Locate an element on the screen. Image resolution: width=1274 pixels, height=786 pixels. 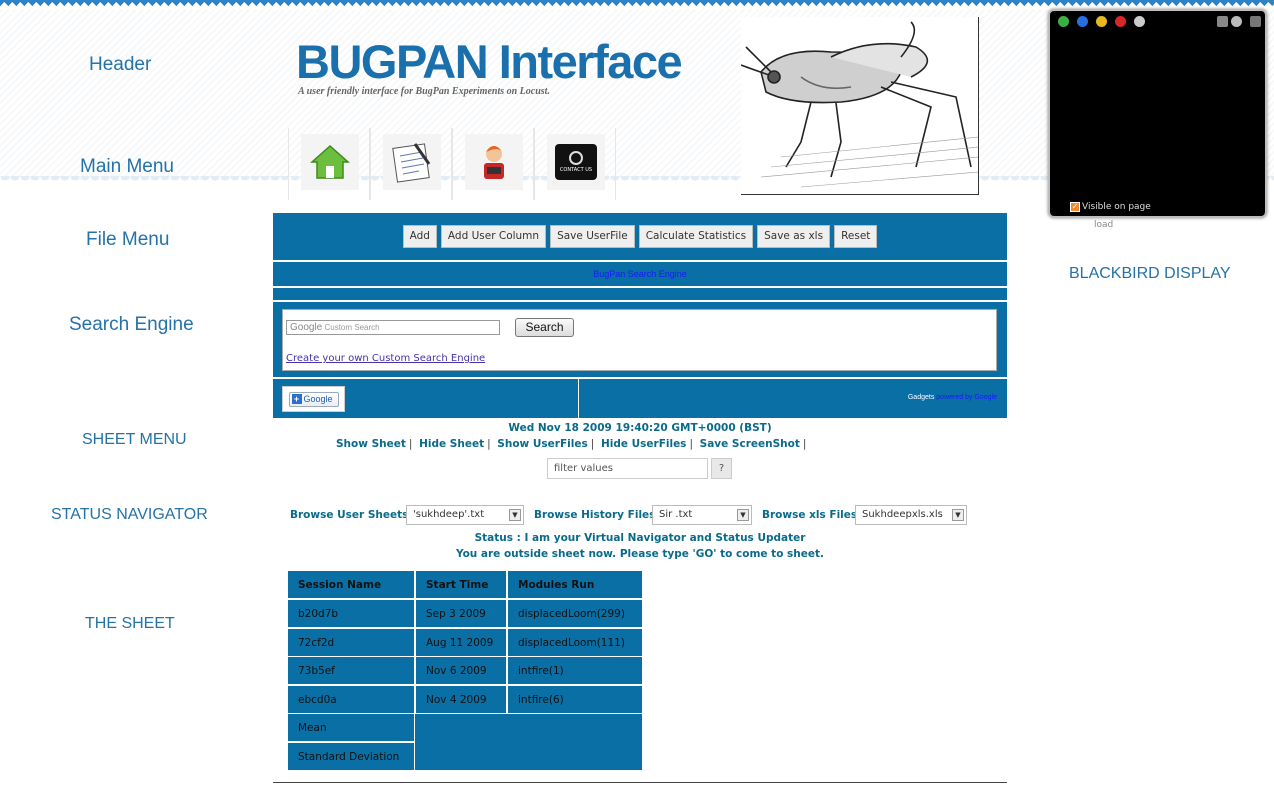
google-watermark: Google is located at coordinates (306, 327).